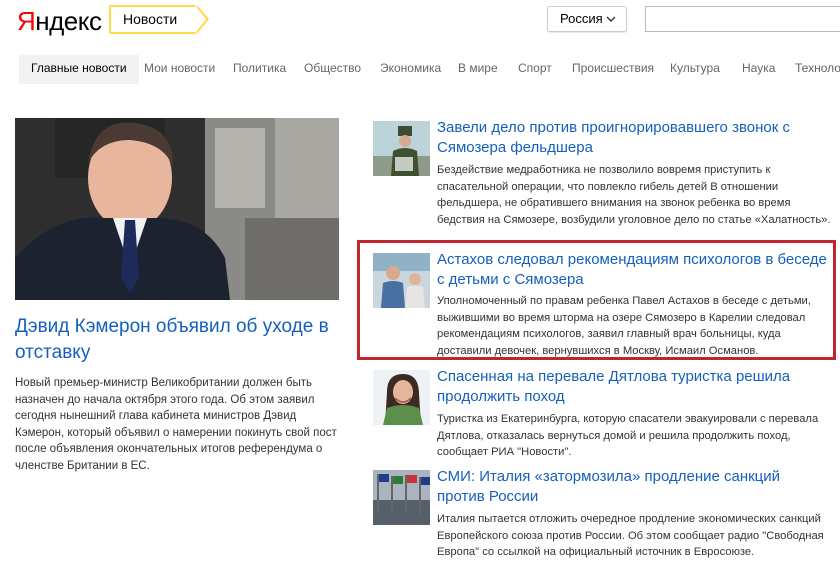 The width and height of the screenshot is (840, 579). What do you see at coordinates (179, 69) in the screenshot?
I see `nav-item-my-news: Мои новости` at bounding box center [179, 69].